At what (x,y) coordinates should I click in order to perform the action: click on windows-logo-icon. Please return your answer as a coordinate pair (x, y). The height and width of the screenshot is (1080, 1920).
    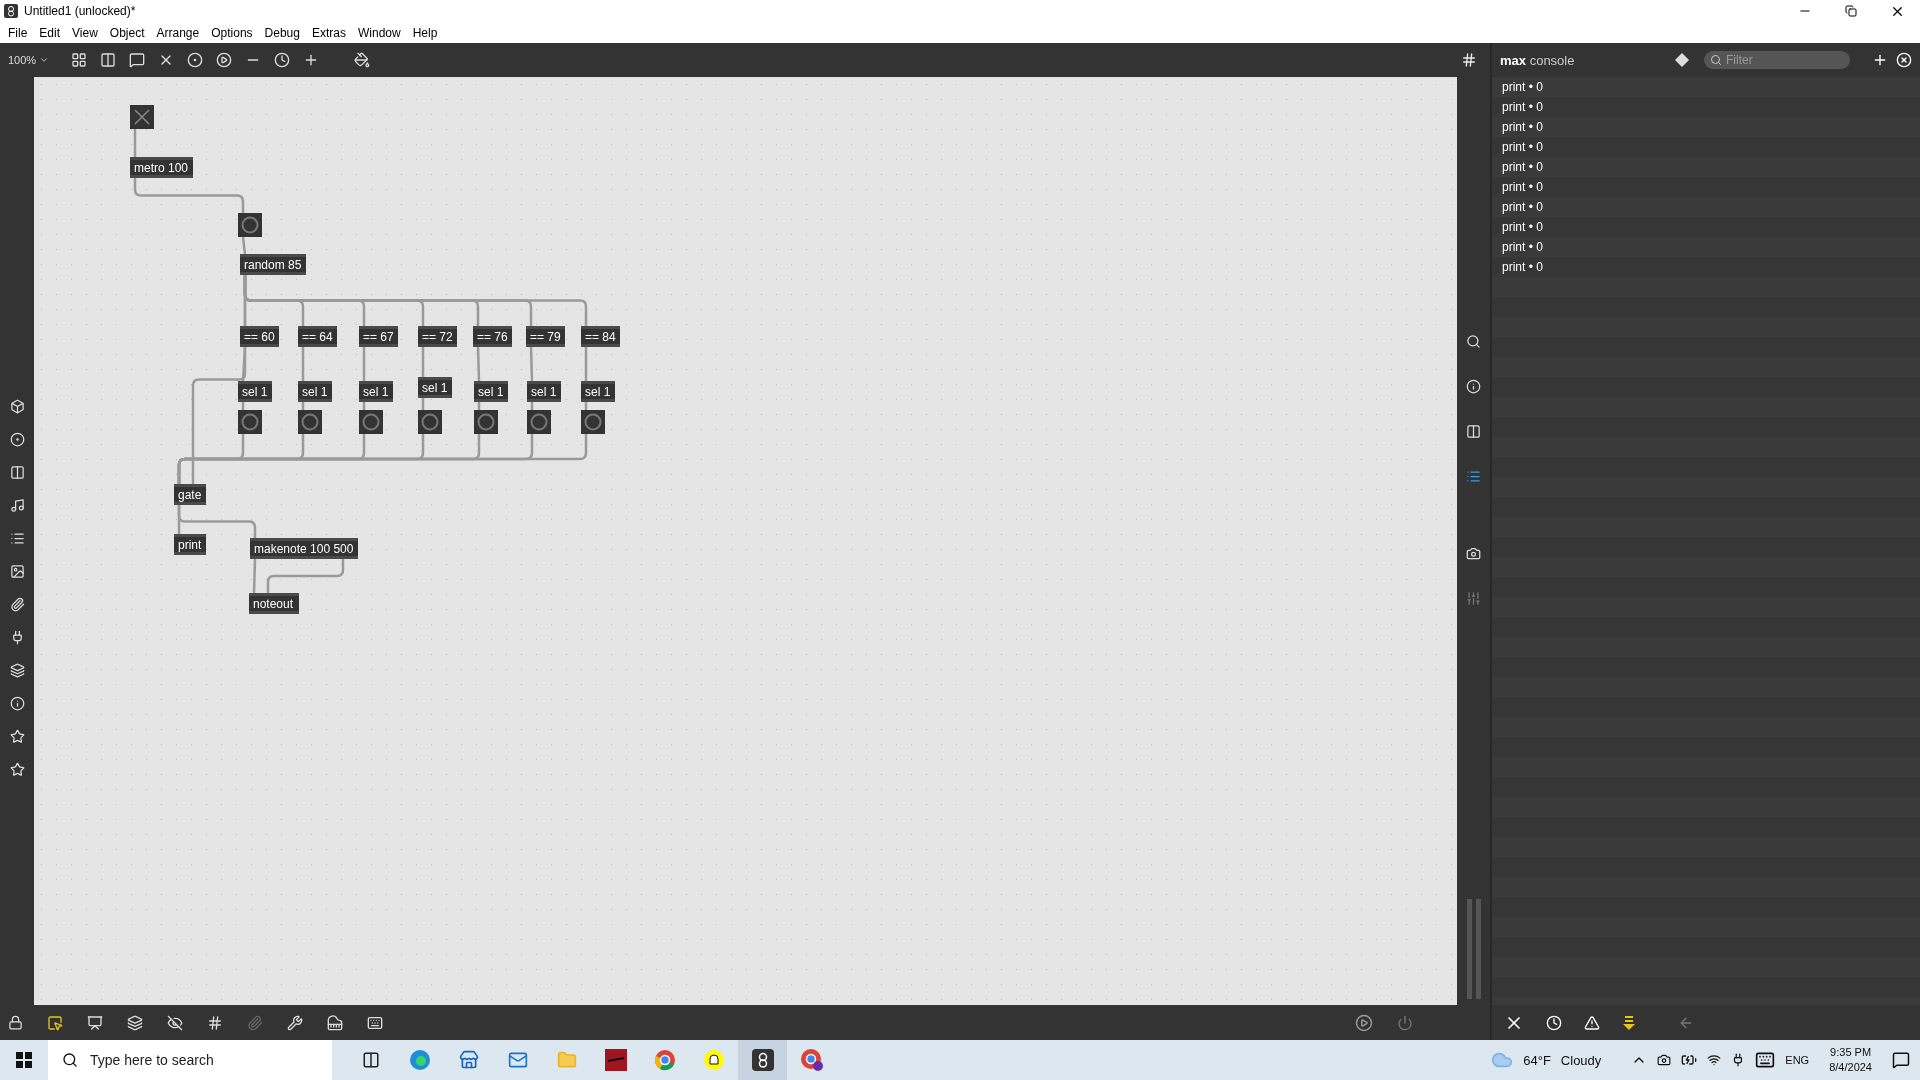
    Looking at the image, I should click on (24, 1060).